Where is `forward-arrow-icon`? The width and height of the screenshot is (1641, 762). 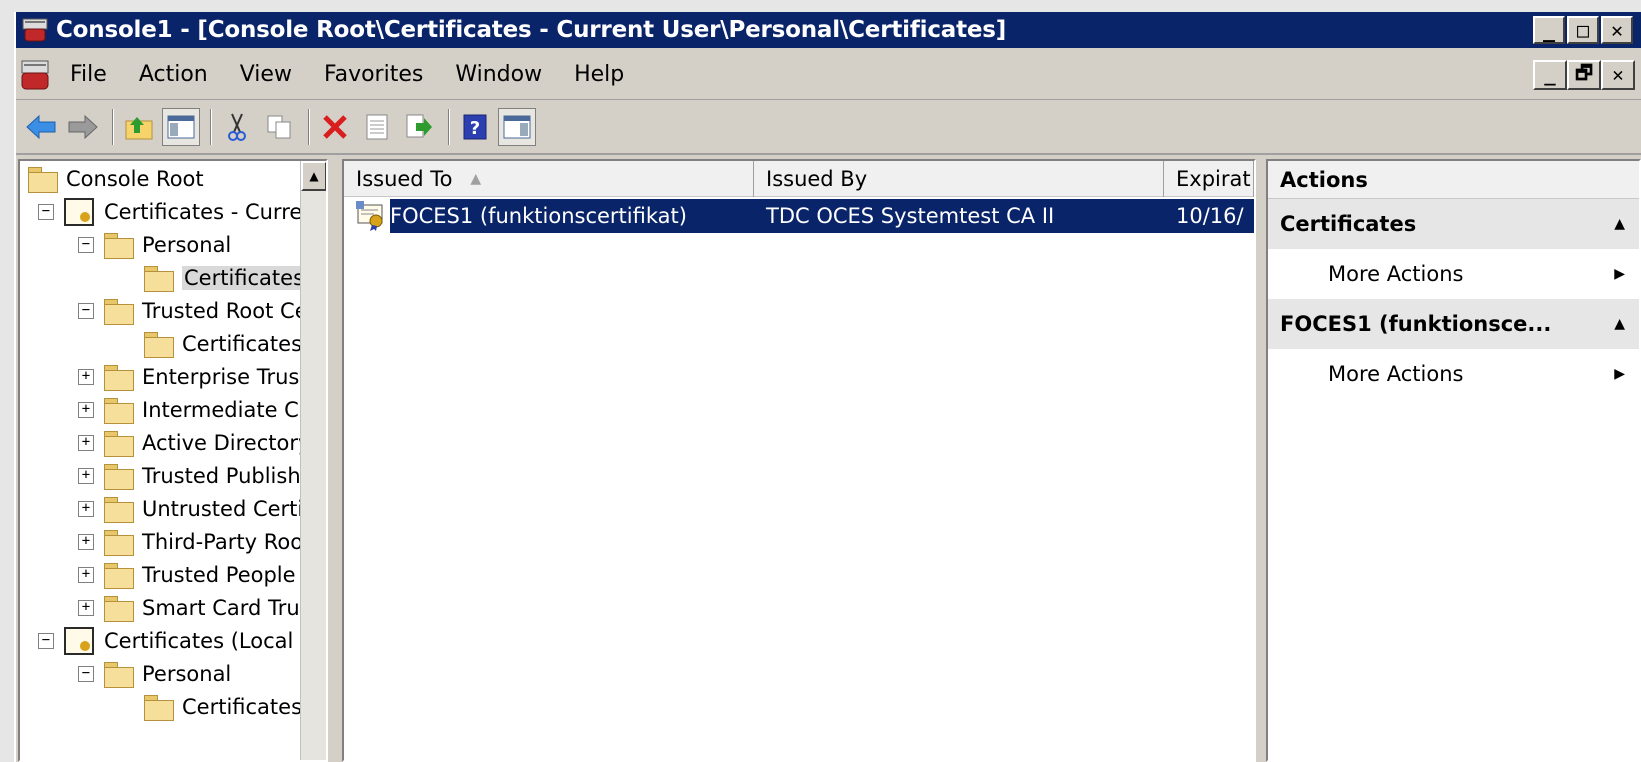
forward-arrow-icon is located at coordinates (83, 127).